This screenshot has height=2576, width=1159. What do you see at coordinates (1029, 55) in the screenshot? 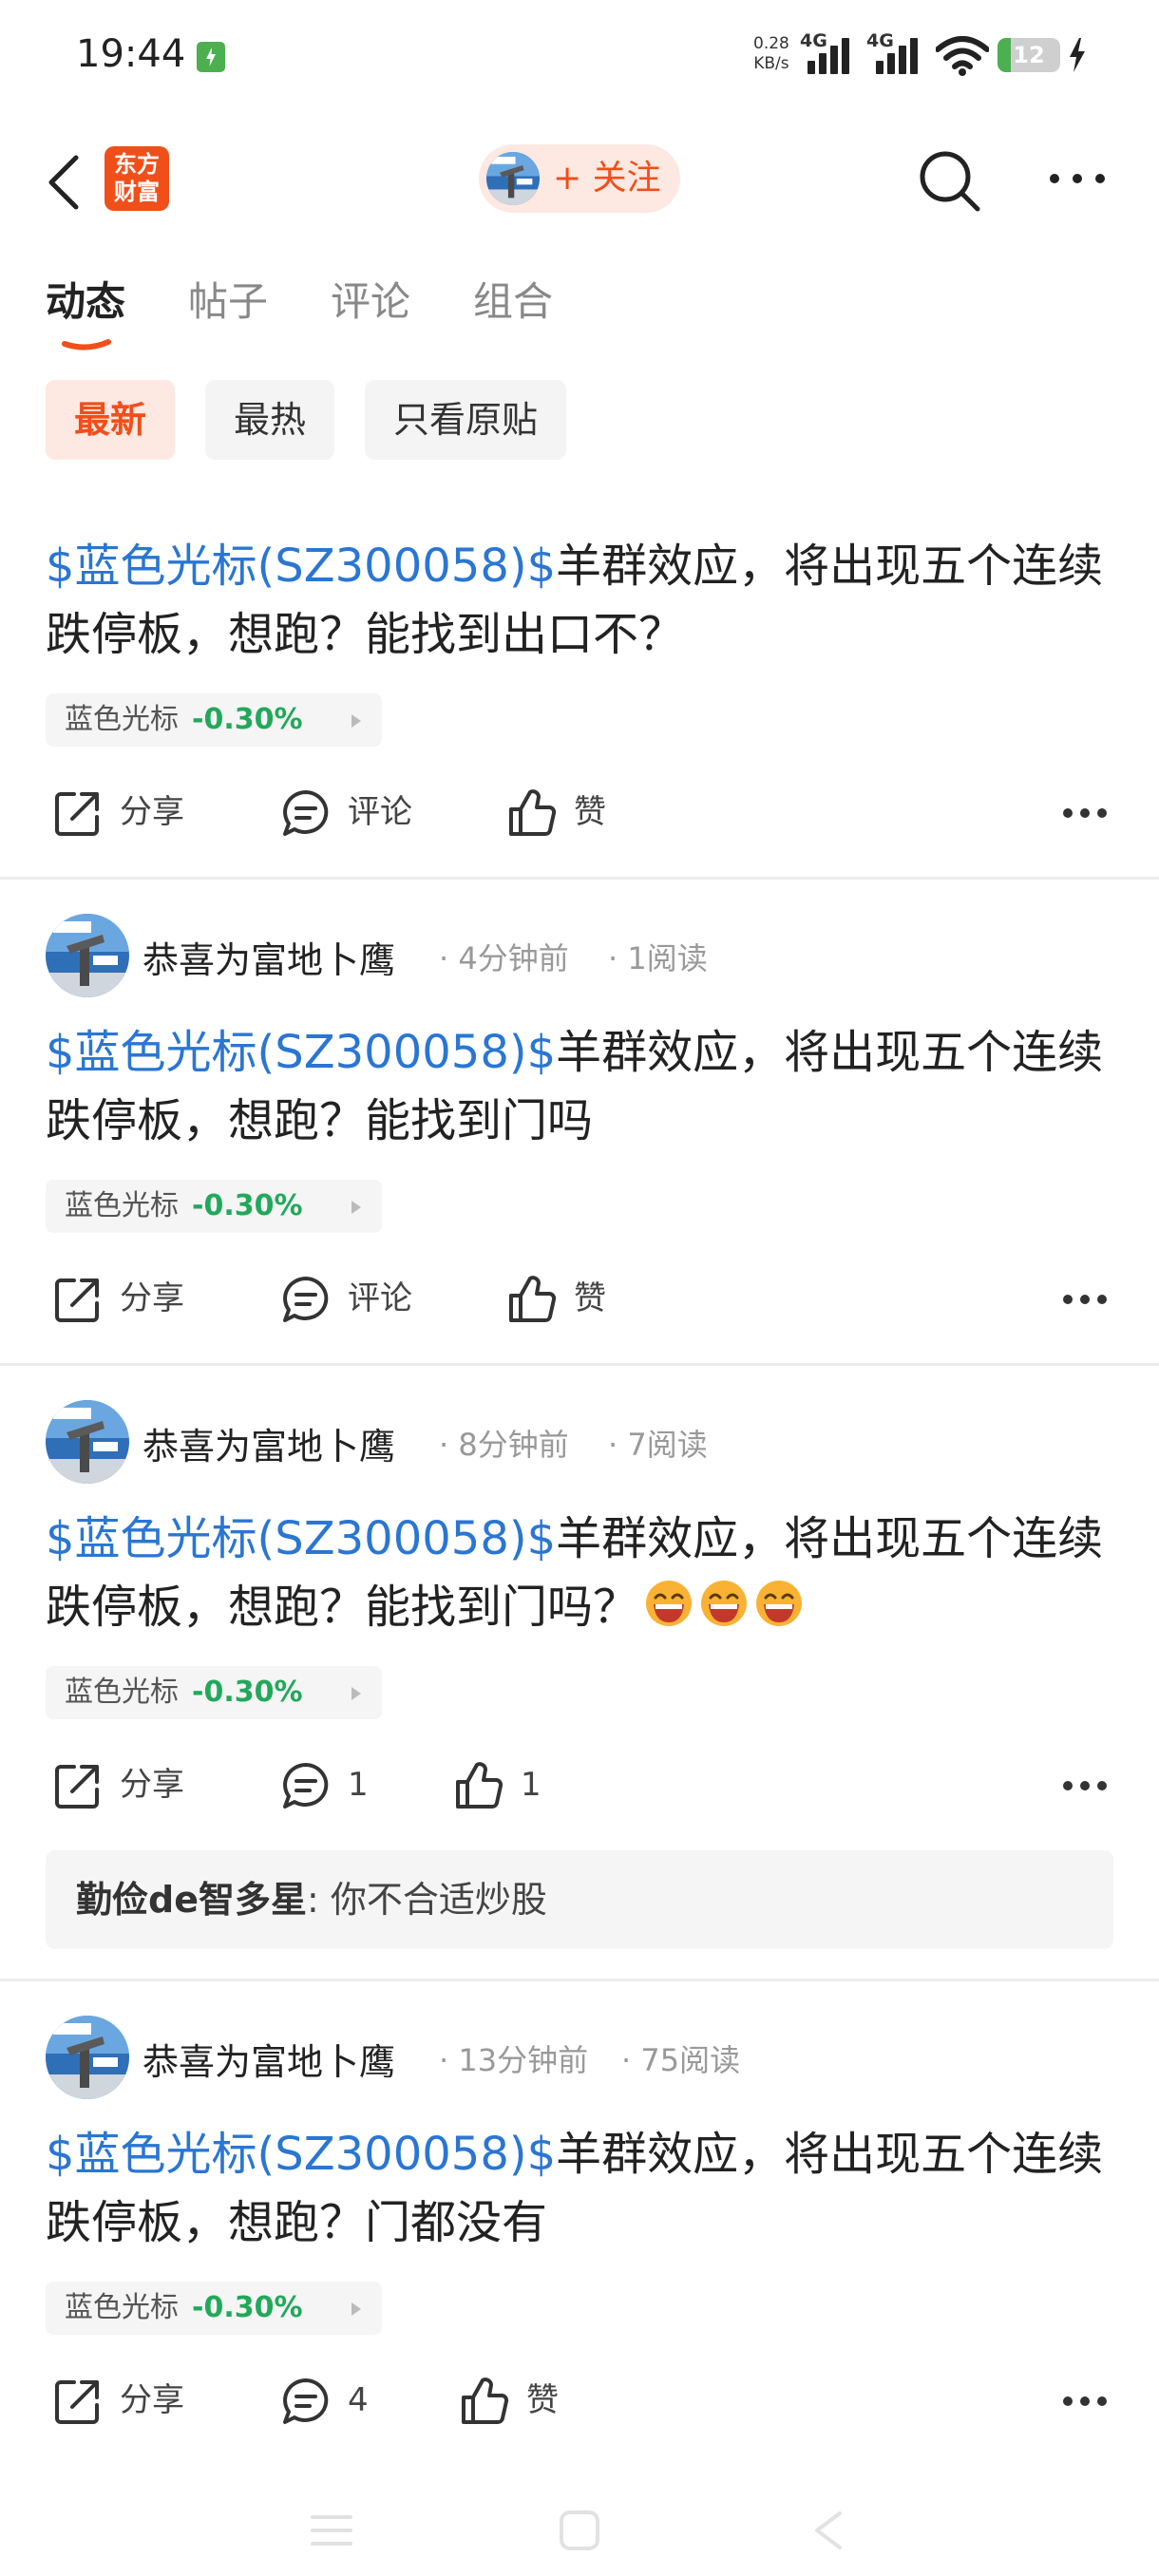
I see `battery-level: 12` at bounding box center [1029, 55].